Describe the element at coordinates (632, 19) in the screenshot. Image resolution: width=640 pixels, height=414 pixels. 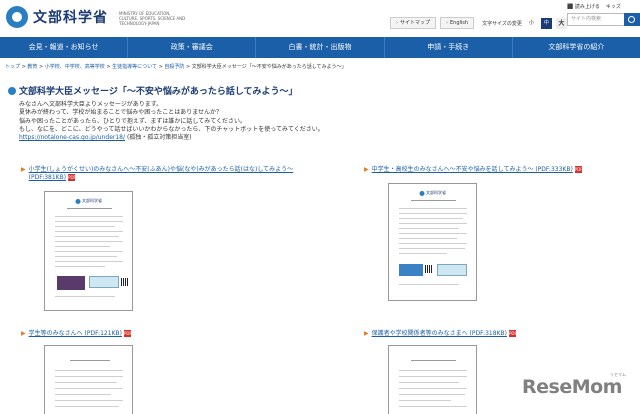
I see `search-button` at that location.